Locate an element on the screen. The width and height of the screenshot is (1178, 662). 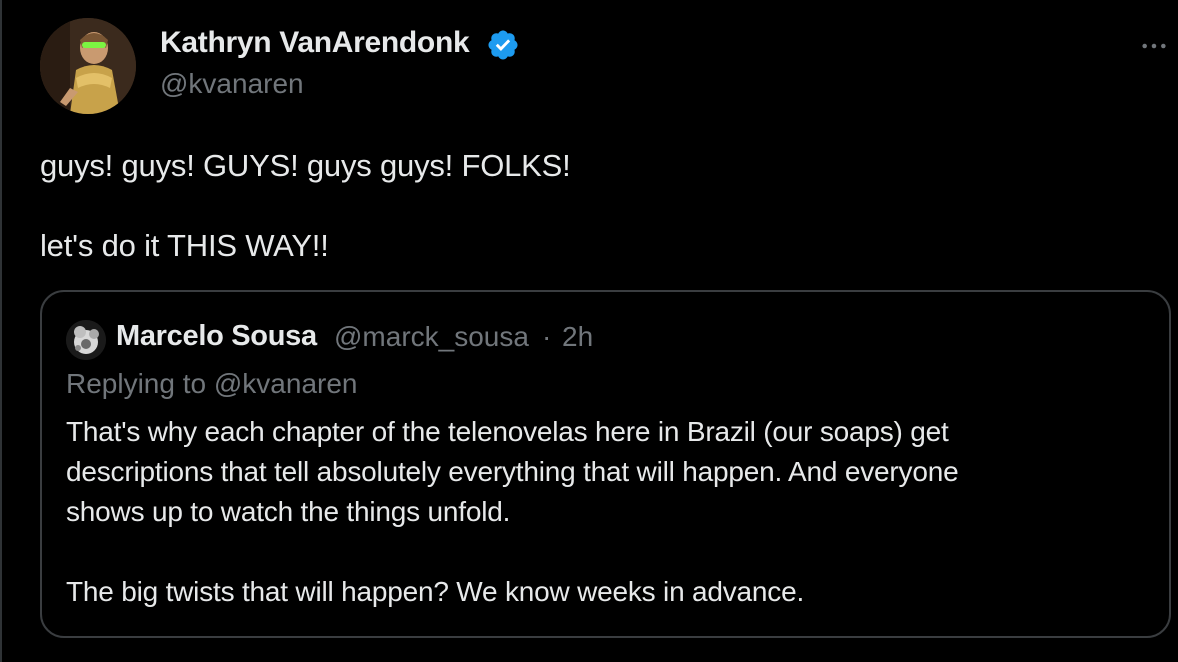
verified-badge-icon is located at coordinates (503, 45).